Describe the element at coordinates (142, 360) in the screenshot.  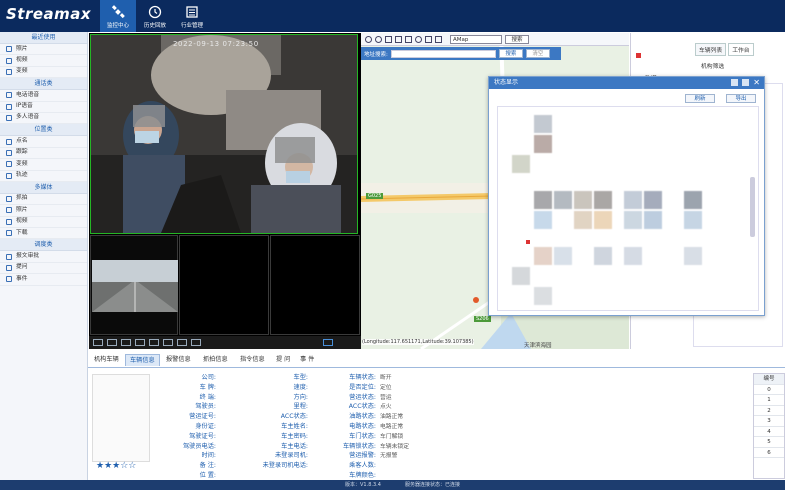
I see `tab-vehicle-info: 车辆信息` at that location.